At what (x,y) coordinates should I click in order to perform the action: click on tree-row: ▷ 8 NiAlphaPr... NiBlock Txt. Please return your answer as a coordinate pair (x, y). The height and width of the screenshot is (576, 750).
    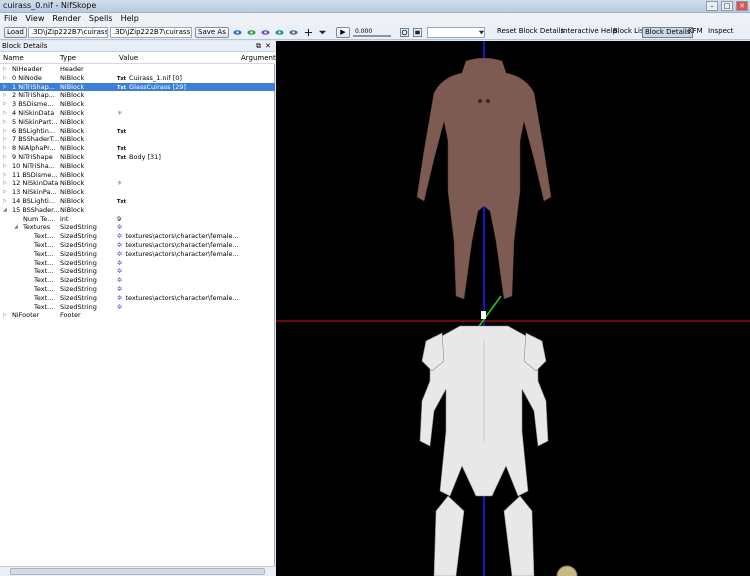
    Looking at the image, I should click on (137, 148).